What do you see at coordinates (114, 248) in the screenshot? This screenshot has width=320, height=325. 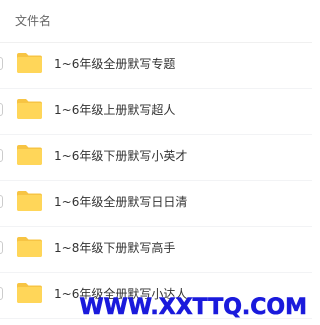 I see `file-name: 1~8年级下册默写高手` at bounding box center [114, 248].